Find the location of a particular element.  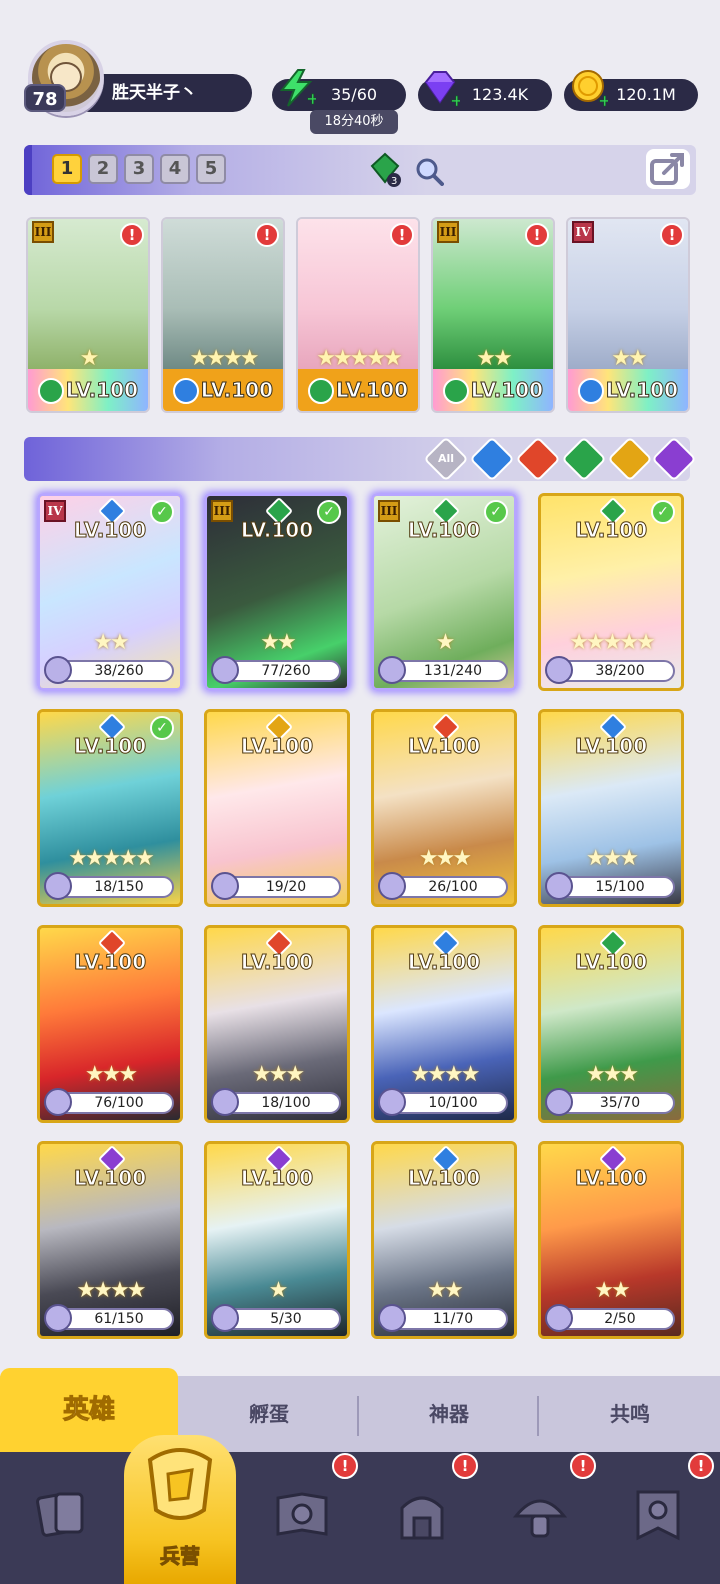

hero-card: LV.100 ★★★★ 10/100 is located at coordinates (444, 1024).